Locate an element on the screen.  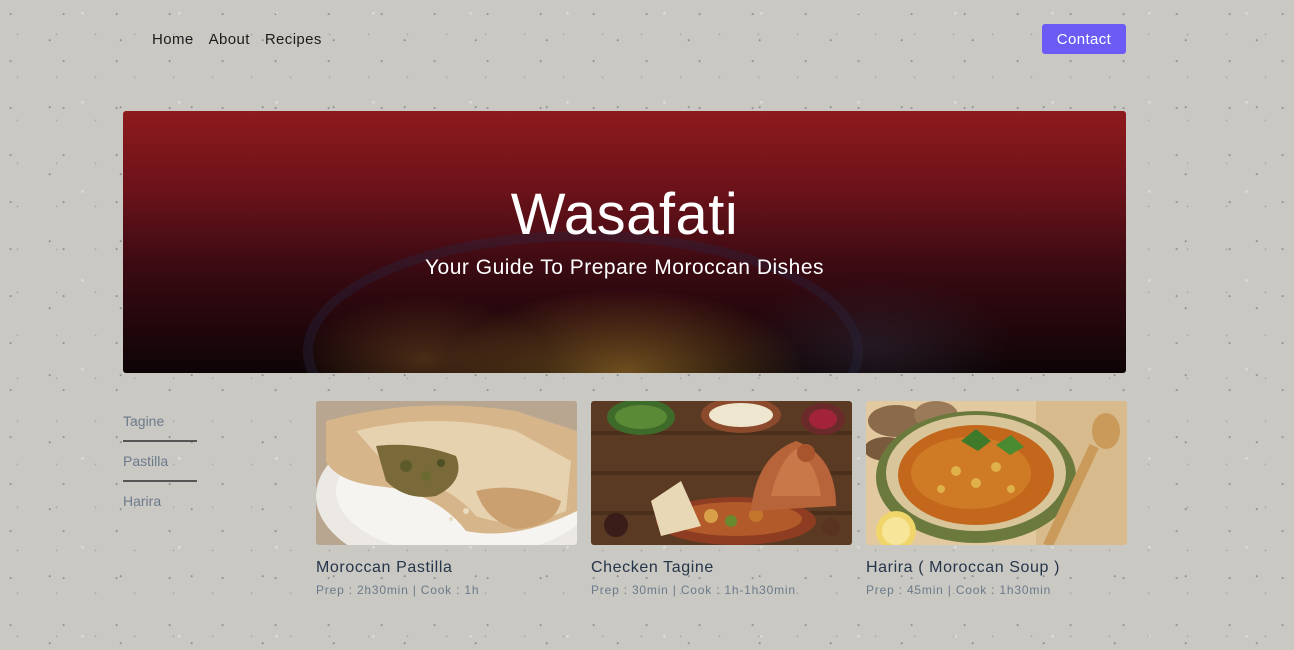
sidebar-item-tagine: Tagine is located at coordinates (160, 427).